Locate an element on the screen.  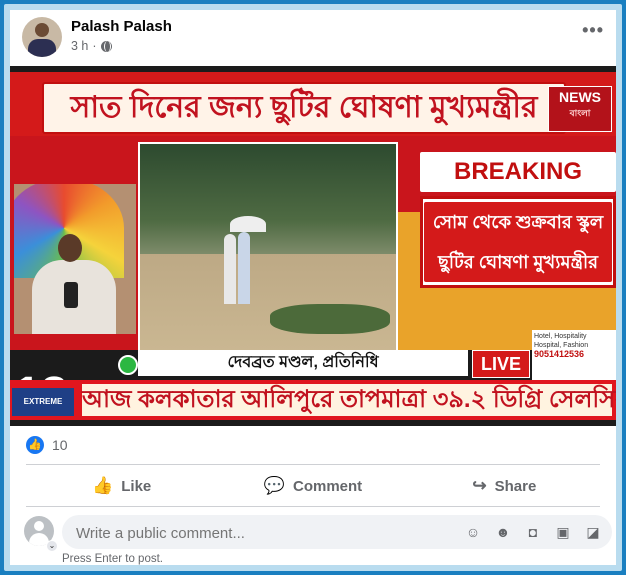
avatar-sticker-icon: ☺ is located at coordinates (473, 532).